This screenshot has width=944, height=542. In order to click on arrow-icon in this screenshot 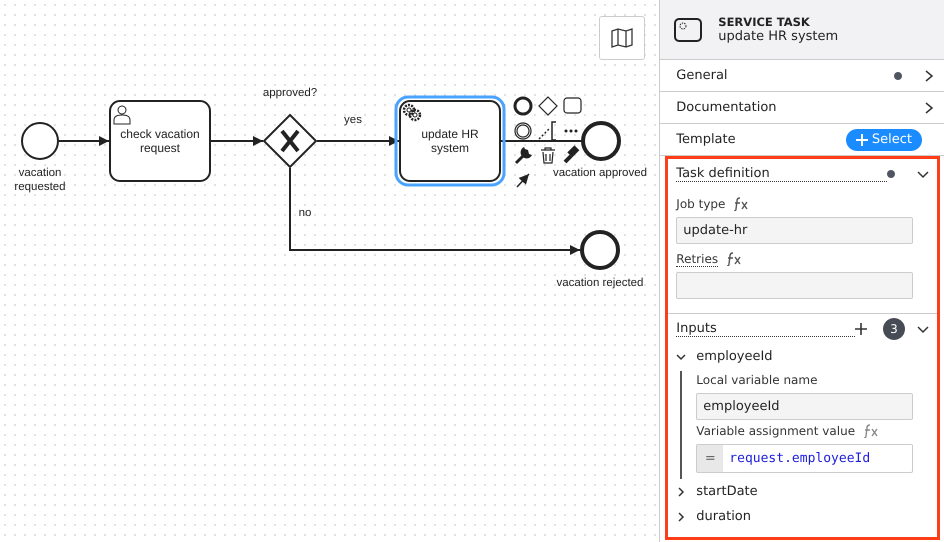, I will do `click(523, 181)`.